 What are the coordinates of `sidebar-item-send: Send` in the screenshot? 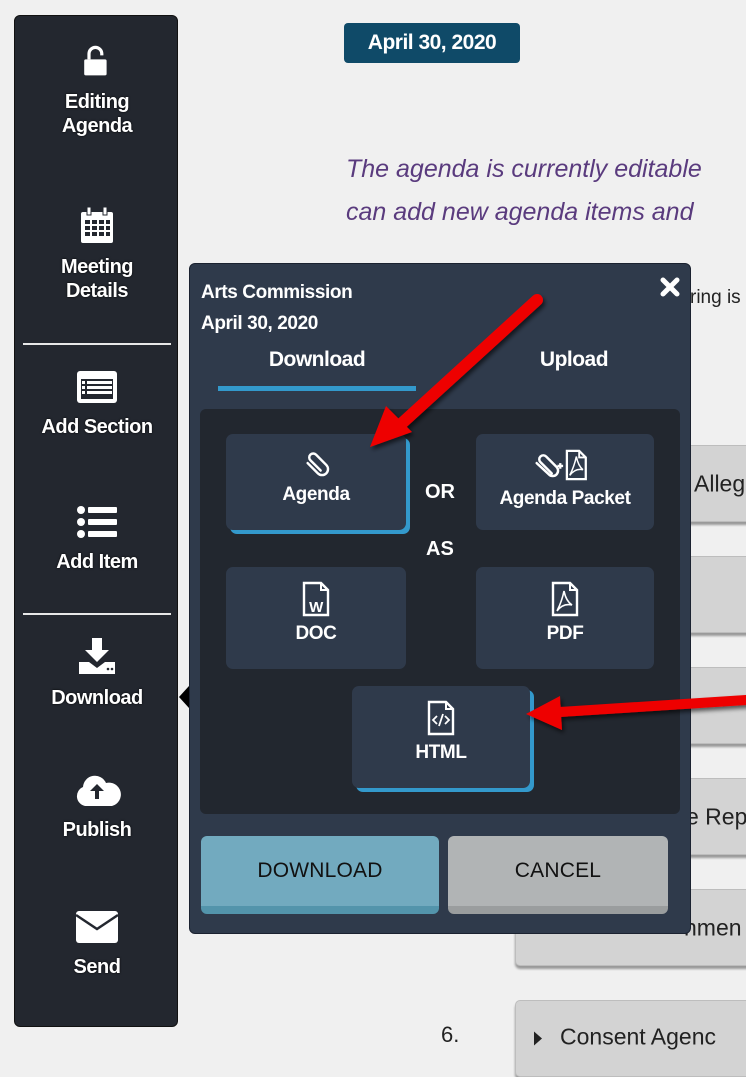 It's located at (97, 944).